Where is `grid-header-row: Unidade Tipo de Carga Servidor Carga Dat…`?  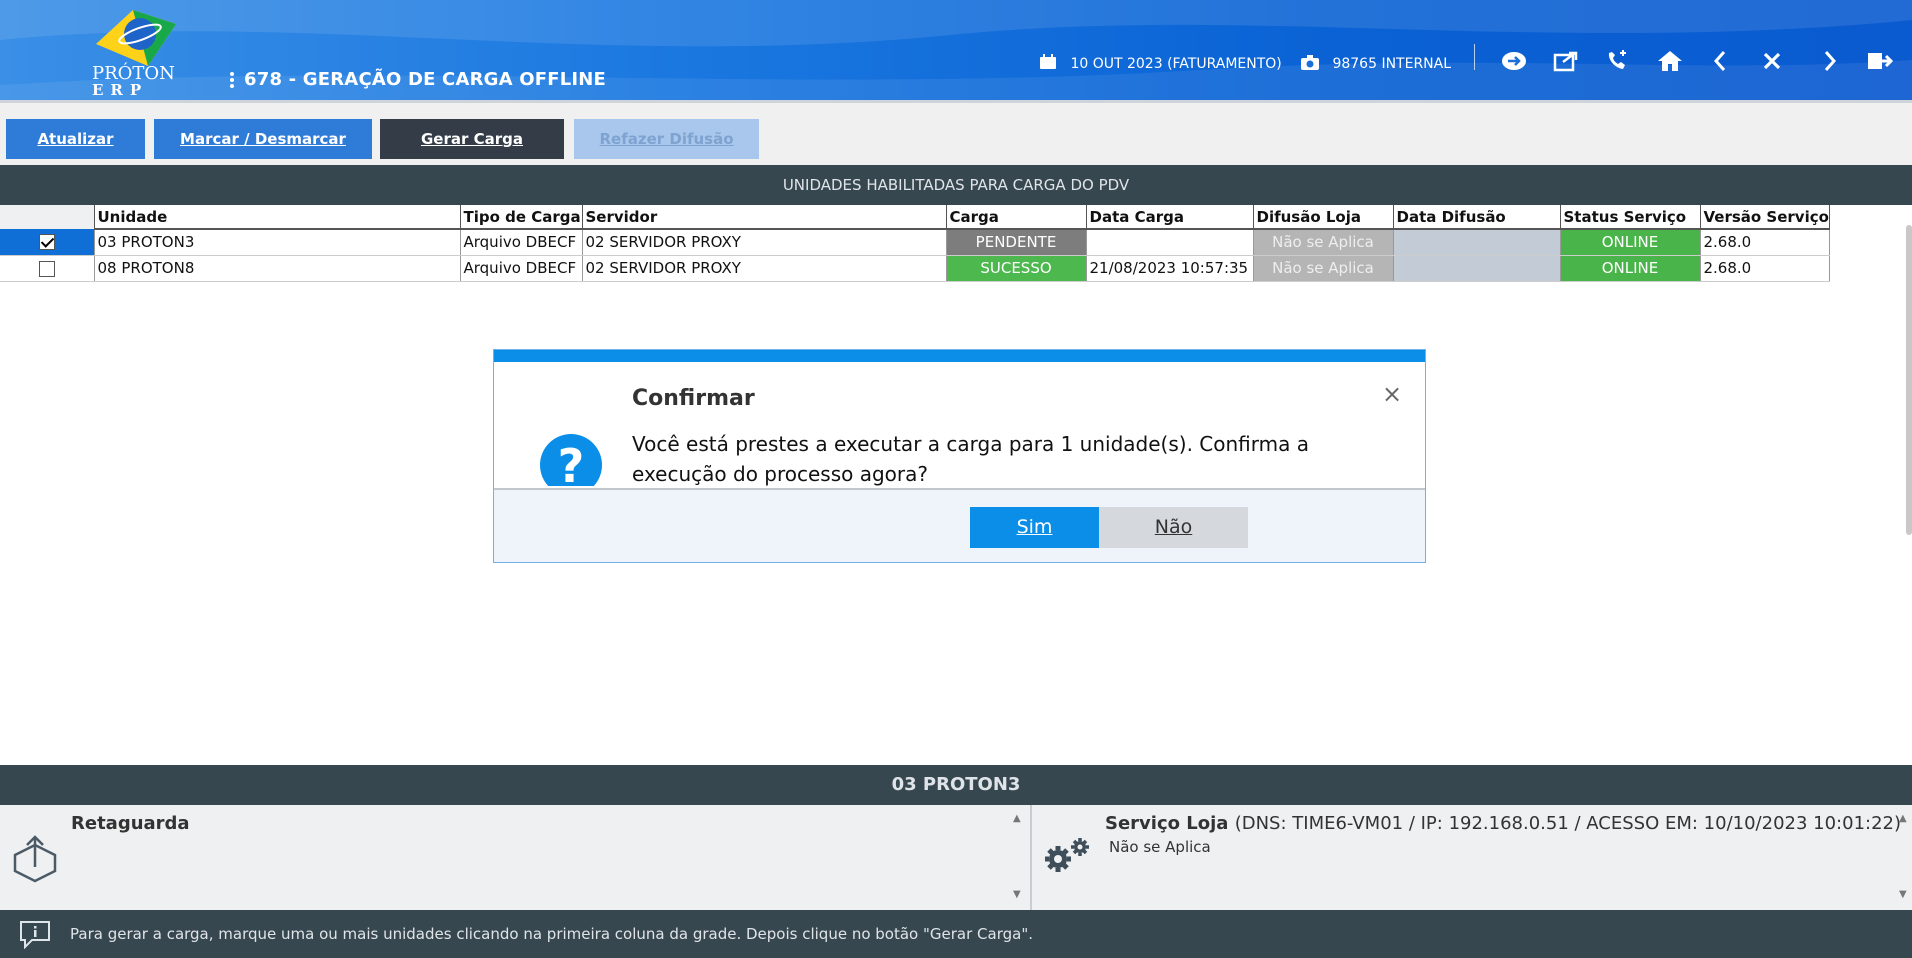 grid-header-row: Unidade Tipo de Carga Servidor Carga Dat… is located at coordinates (915, 217).